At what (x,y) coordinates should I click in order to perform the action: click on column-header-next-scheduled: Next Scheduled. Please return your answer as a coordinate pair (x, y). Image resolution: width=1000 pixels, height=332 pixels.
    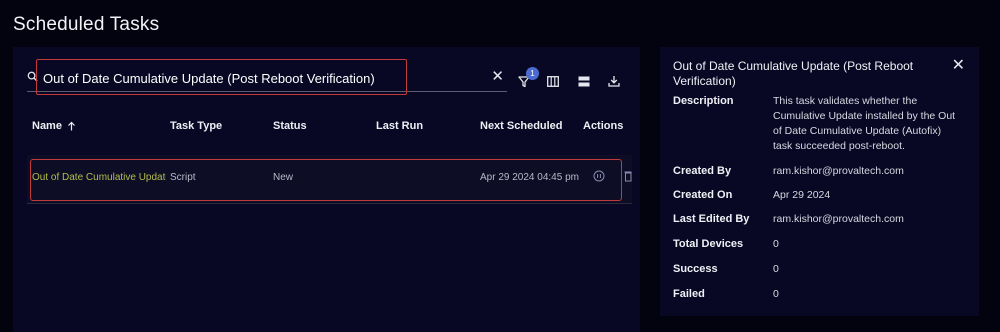
    Looking at the image, I should click on (521, 126).